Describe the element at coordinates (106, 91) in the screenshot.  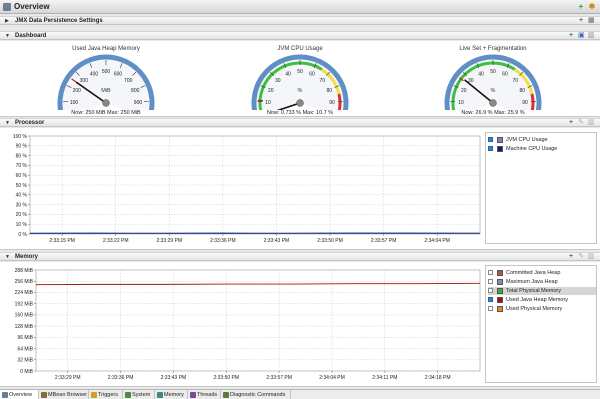
I see `gauge-unit: MiB` at that location.